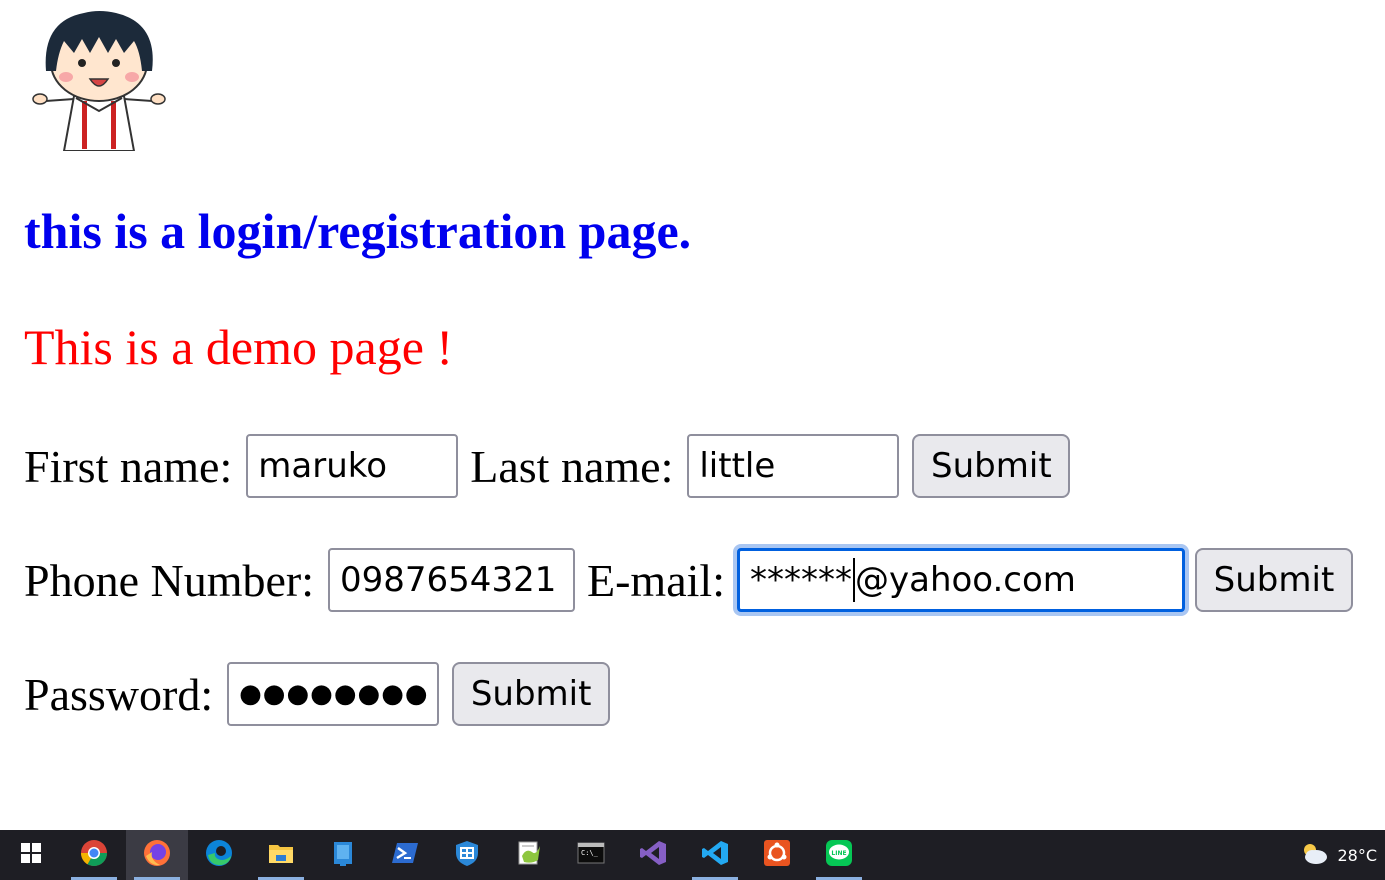  Describe the element at coordinates (965, 580) in the screenshot. I see `email-text-after-caret: @yahoo.com` at that location.